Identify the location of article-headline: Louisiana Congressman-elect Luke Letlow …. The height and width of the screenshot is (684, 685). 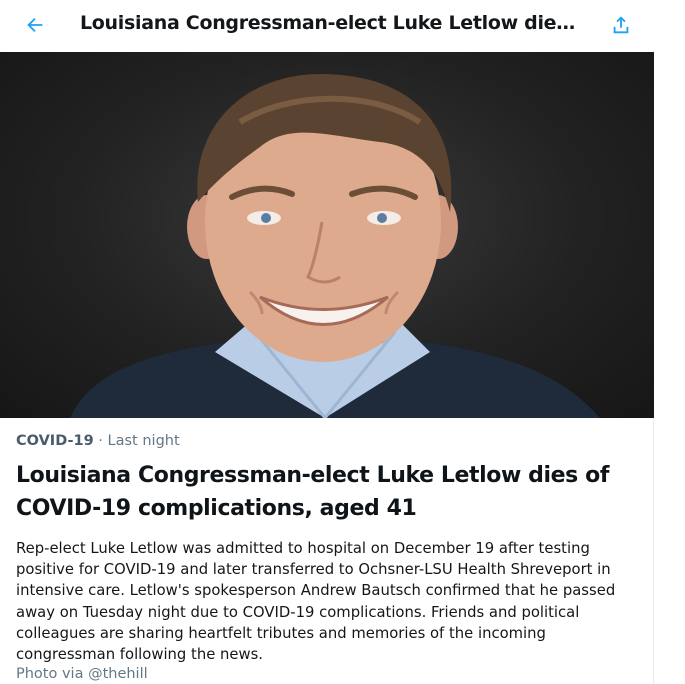
(313, 492).